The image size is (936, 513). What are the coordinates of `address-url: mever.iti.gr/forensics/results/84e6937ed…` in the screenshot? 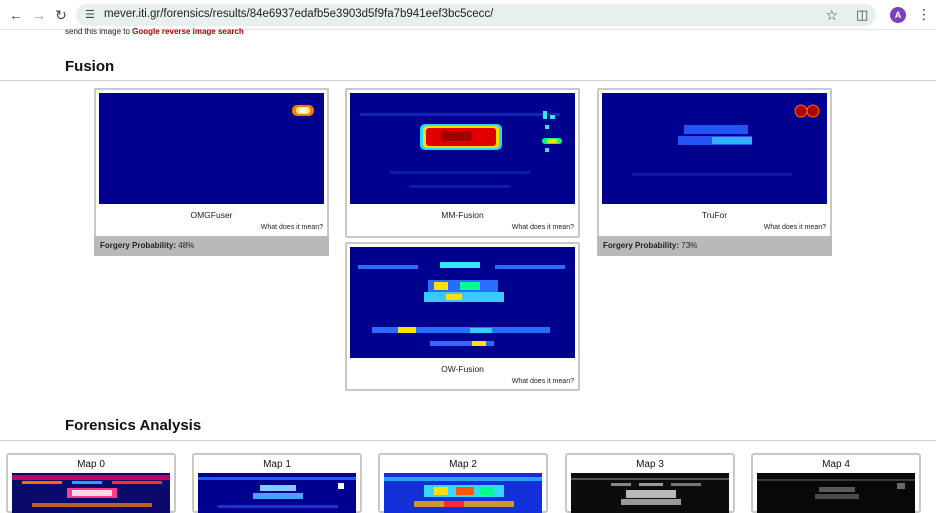 It's located at (298, 14).